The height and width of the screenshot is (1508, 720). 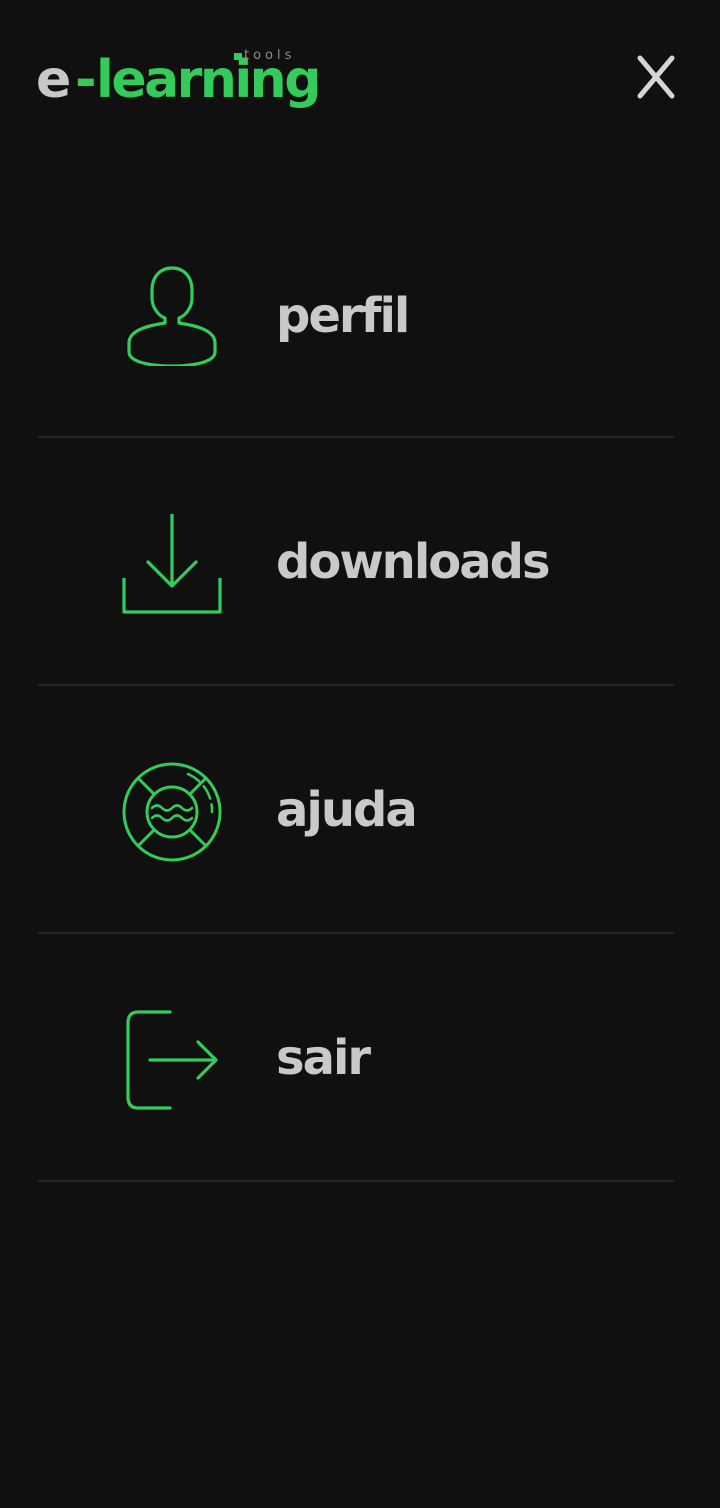 I want to click on menu-item-downloads: downloads, so click(x=356, y=562).